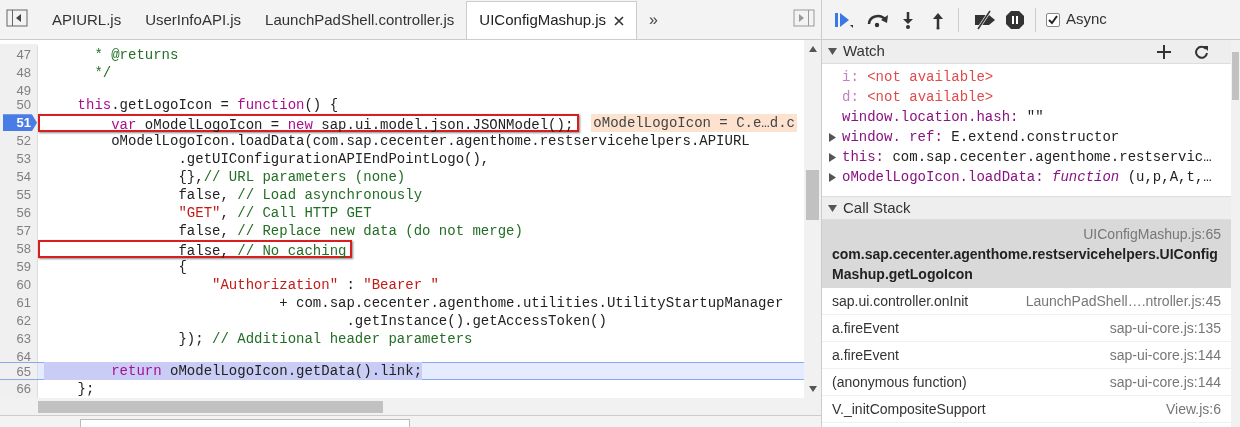 The height and width of the screenshot is (427, 1240). Describe the element at coordinates (476, 321) in the screenshot. I see `code-line: .getInstance().getAccessToken()` at that location.